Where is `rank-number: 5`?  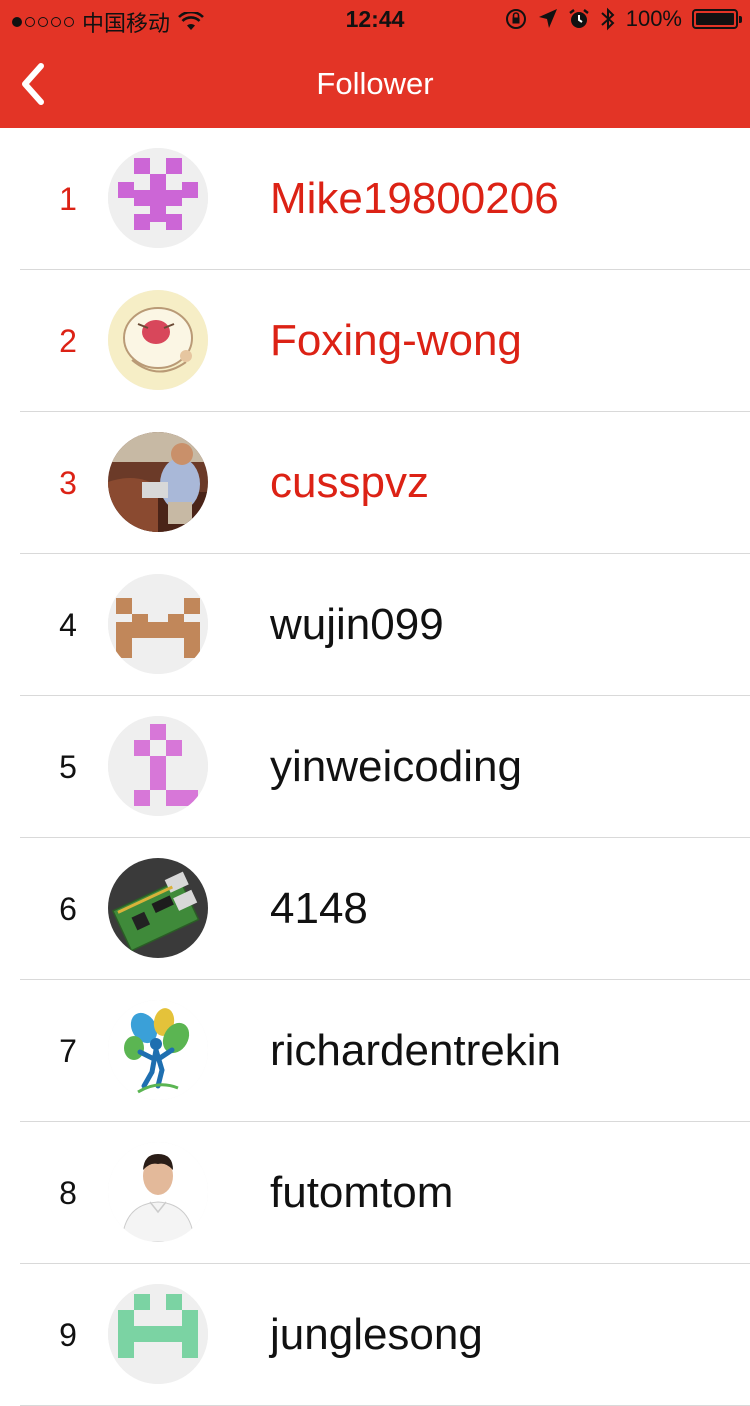
rank-number: 5 is located at coordinates (68, 766).